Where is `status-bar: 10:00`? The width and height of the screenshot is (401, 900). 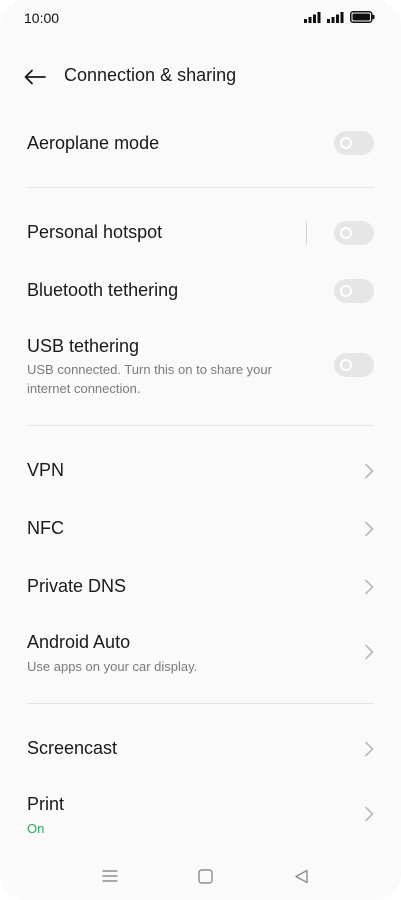
status-bar: 10:00 is located at coordinates (200, 17).